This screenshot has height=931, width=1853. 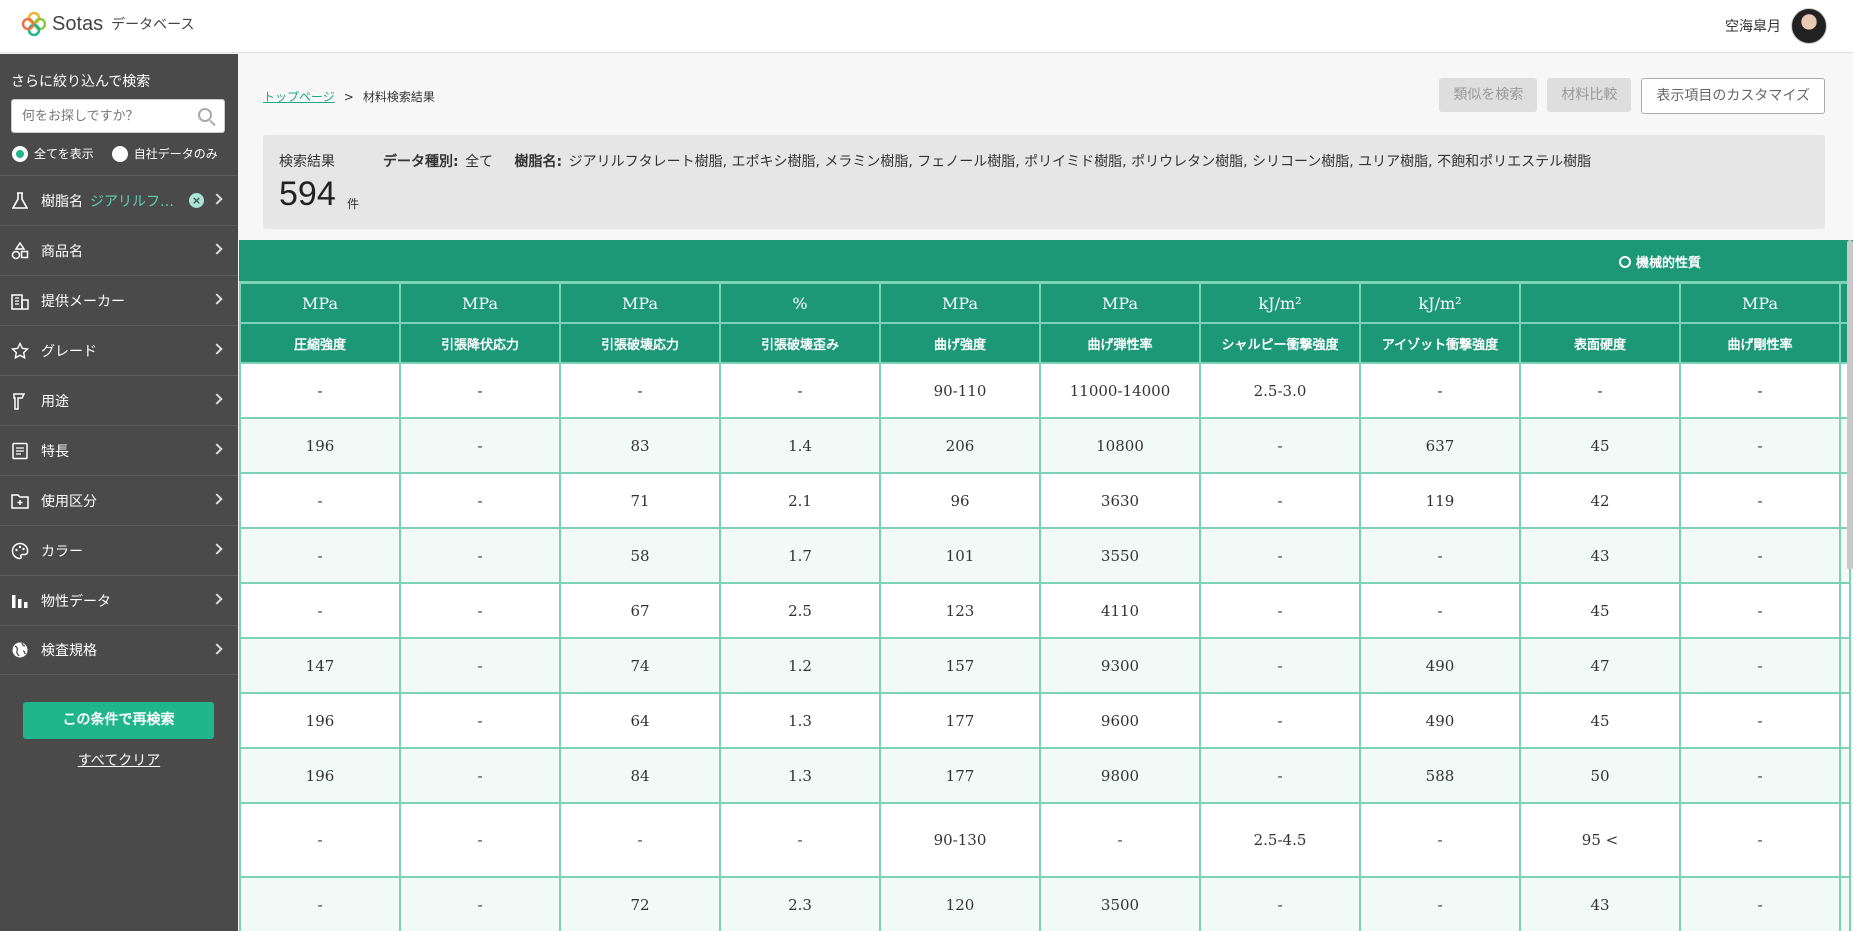 What do you see at coordinates (205, 115) in the screenshot?
I see `search-icon` at bounding box center [205, 115].